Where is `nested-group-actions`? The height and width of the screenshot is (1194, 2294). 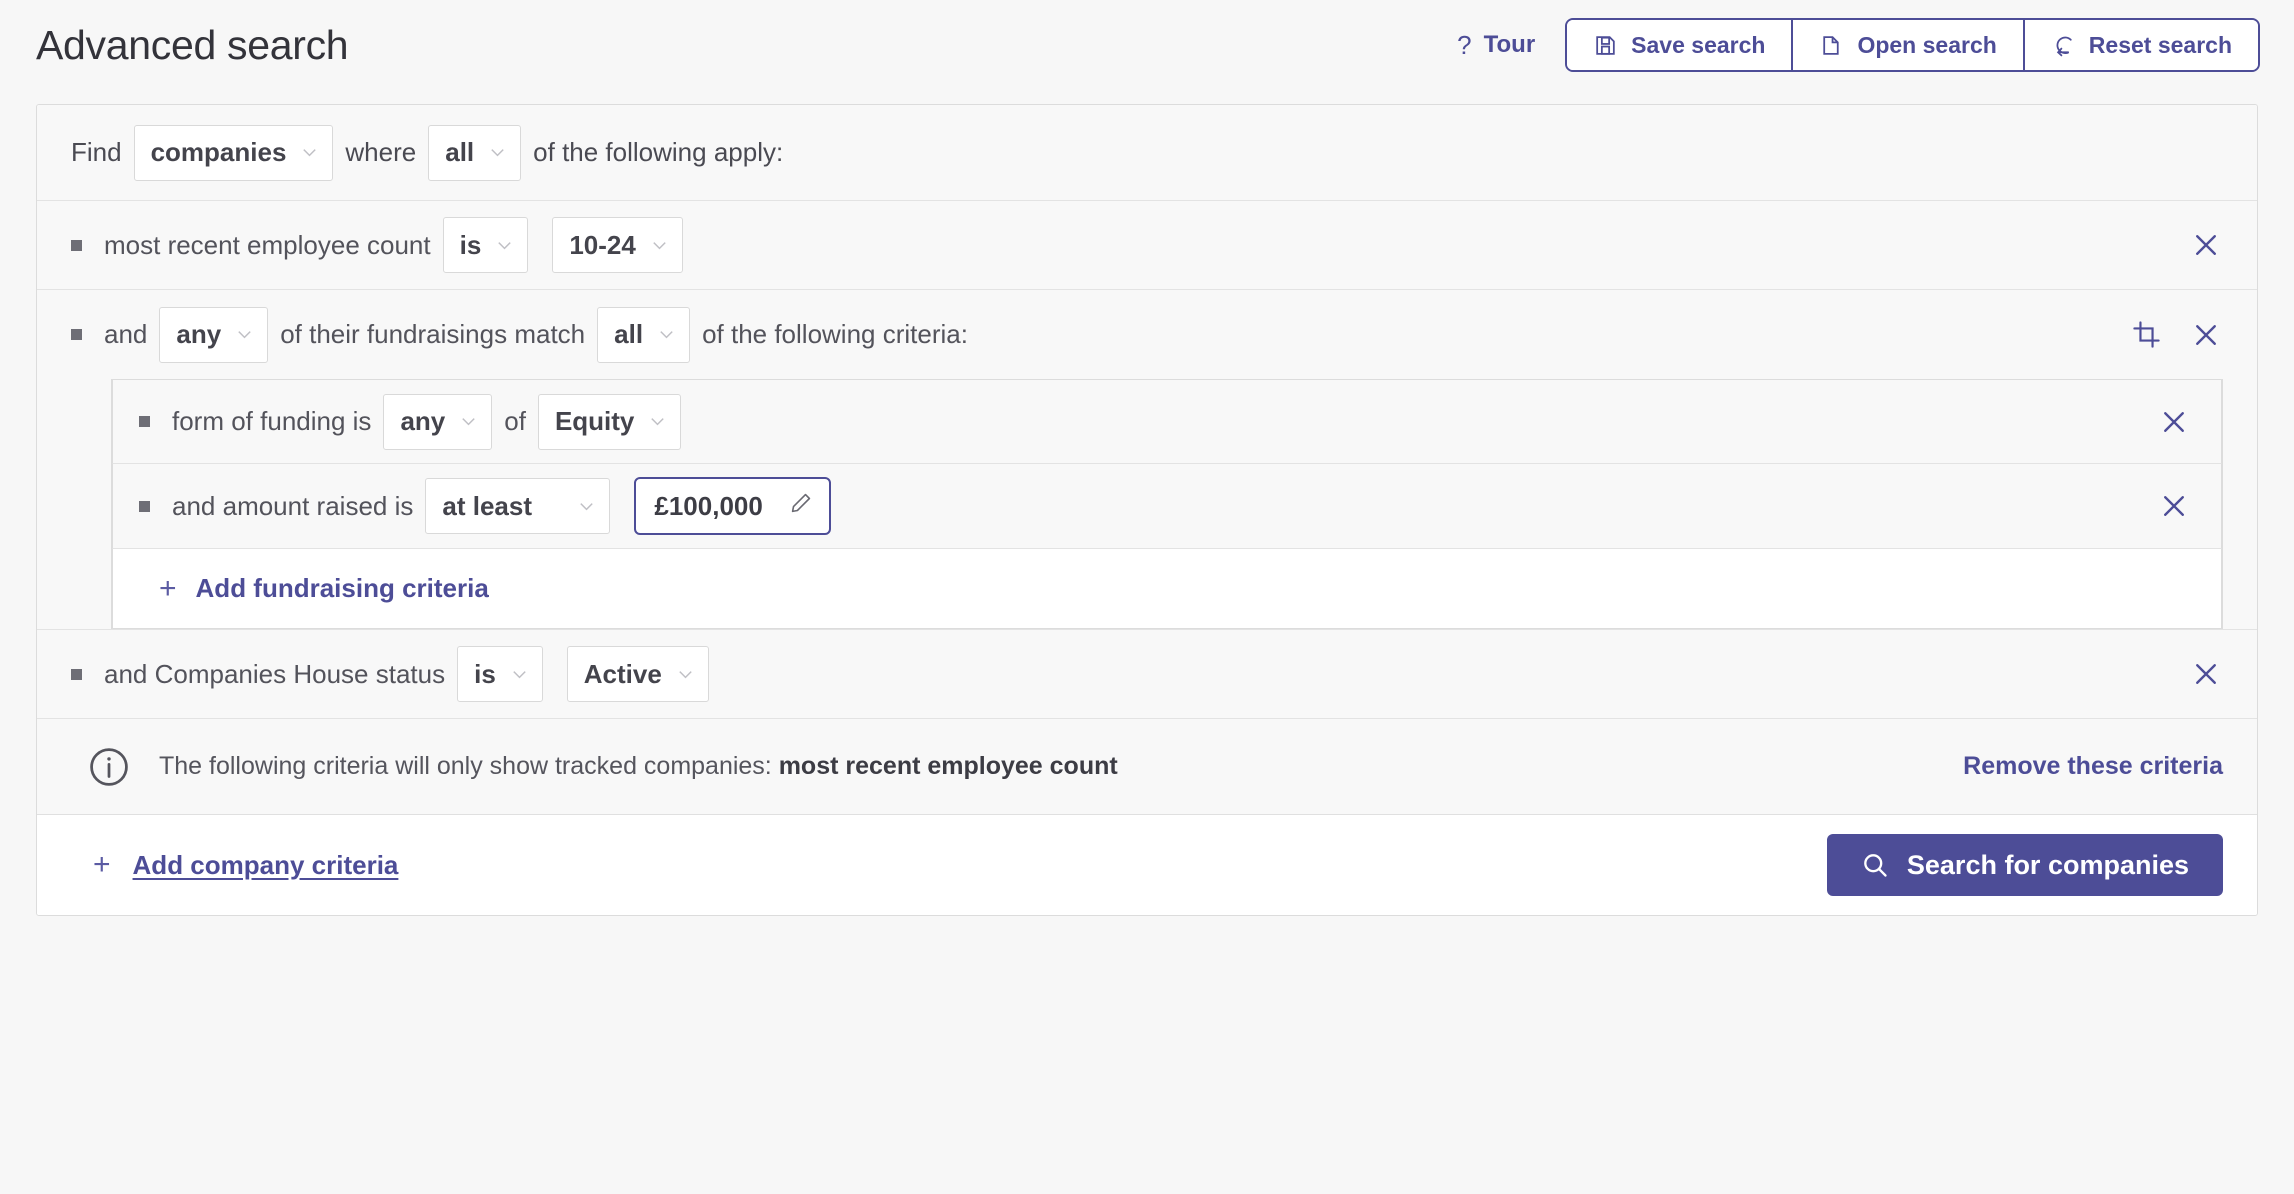
nested-group-actions is located at coordinates (2176, 335).